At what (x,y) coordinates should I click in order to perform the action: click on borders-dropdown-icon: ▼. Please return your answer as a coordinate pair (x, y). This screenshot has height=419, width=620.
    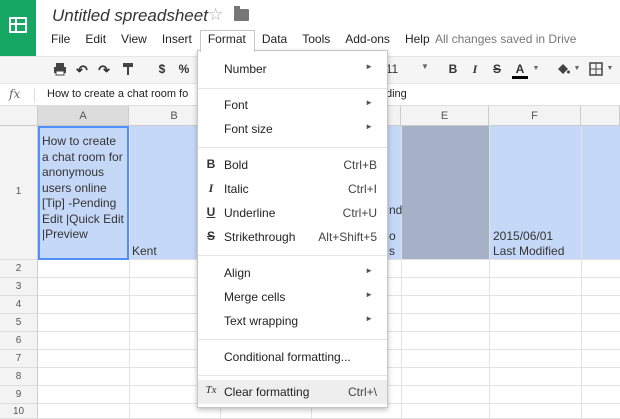
    Looking at the image, I should click on (610, 73).